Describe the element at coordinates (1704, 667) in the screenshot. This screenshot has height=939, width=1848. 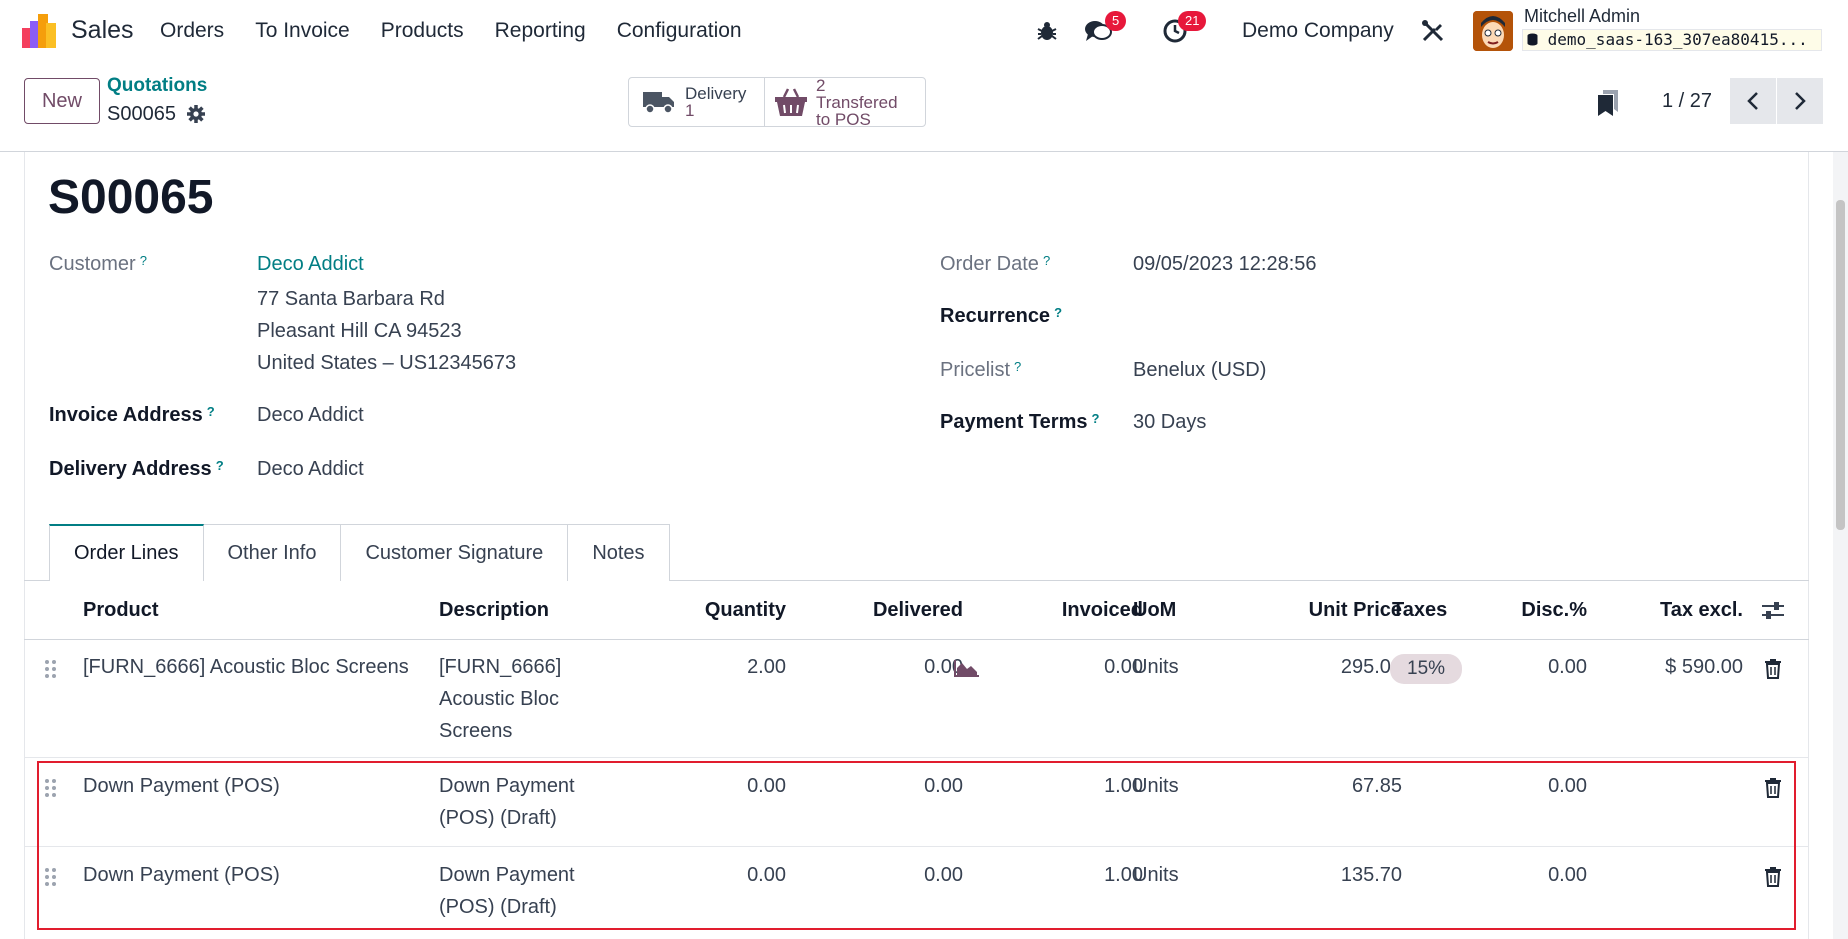
I see `line-subtotal: $ 590.00` at that location.